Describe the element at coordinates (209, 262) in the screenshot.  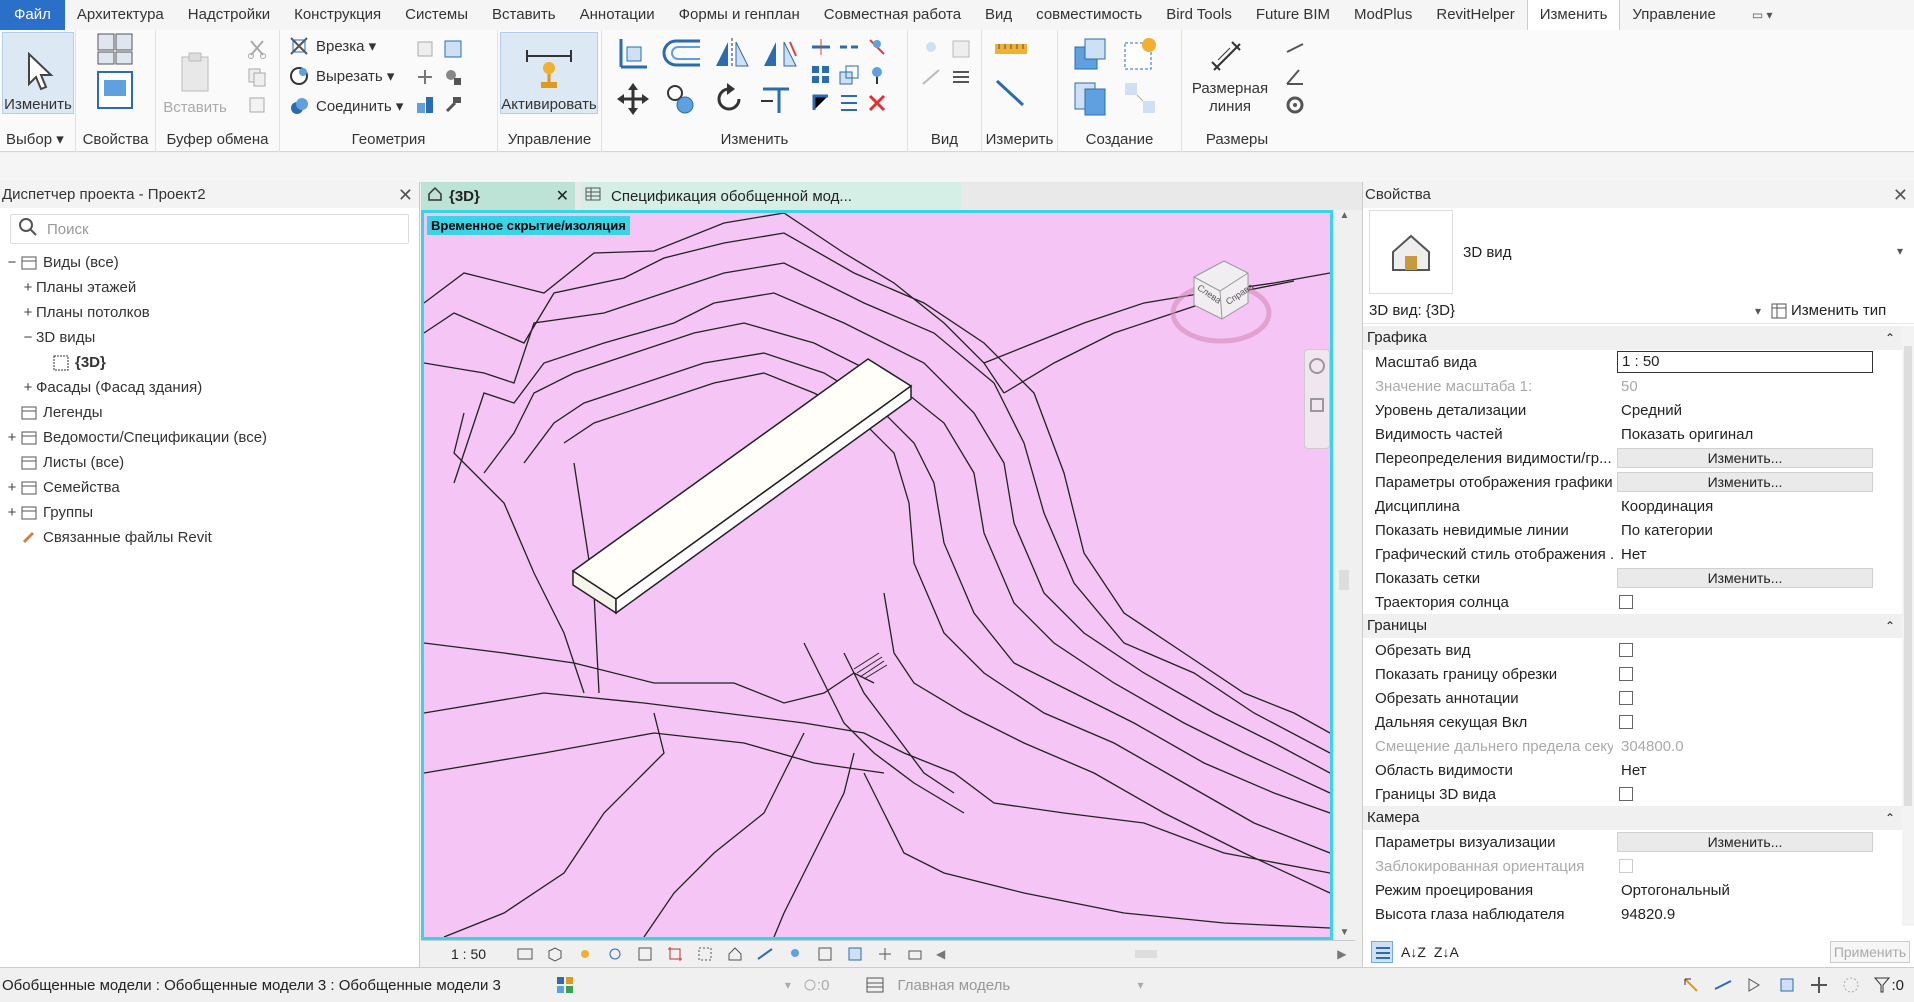
I see `tree-node: − Виды (все)` at that location.